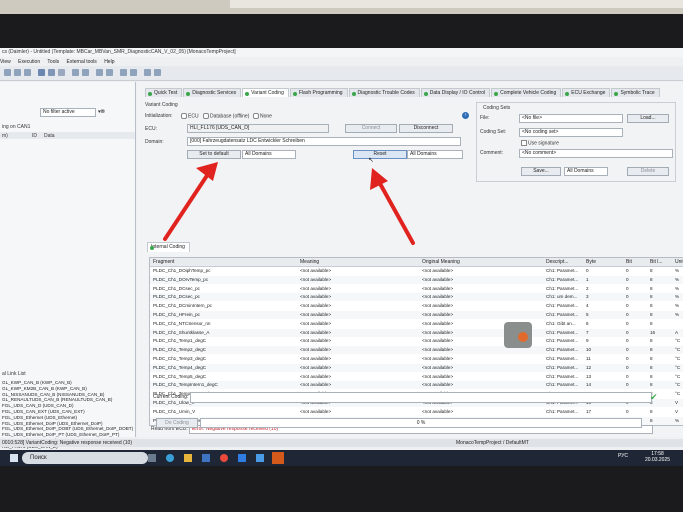  Describe the element at coordinates (392, 206) in the screenshot. I see `arrow-to-reset-icon` at that location.